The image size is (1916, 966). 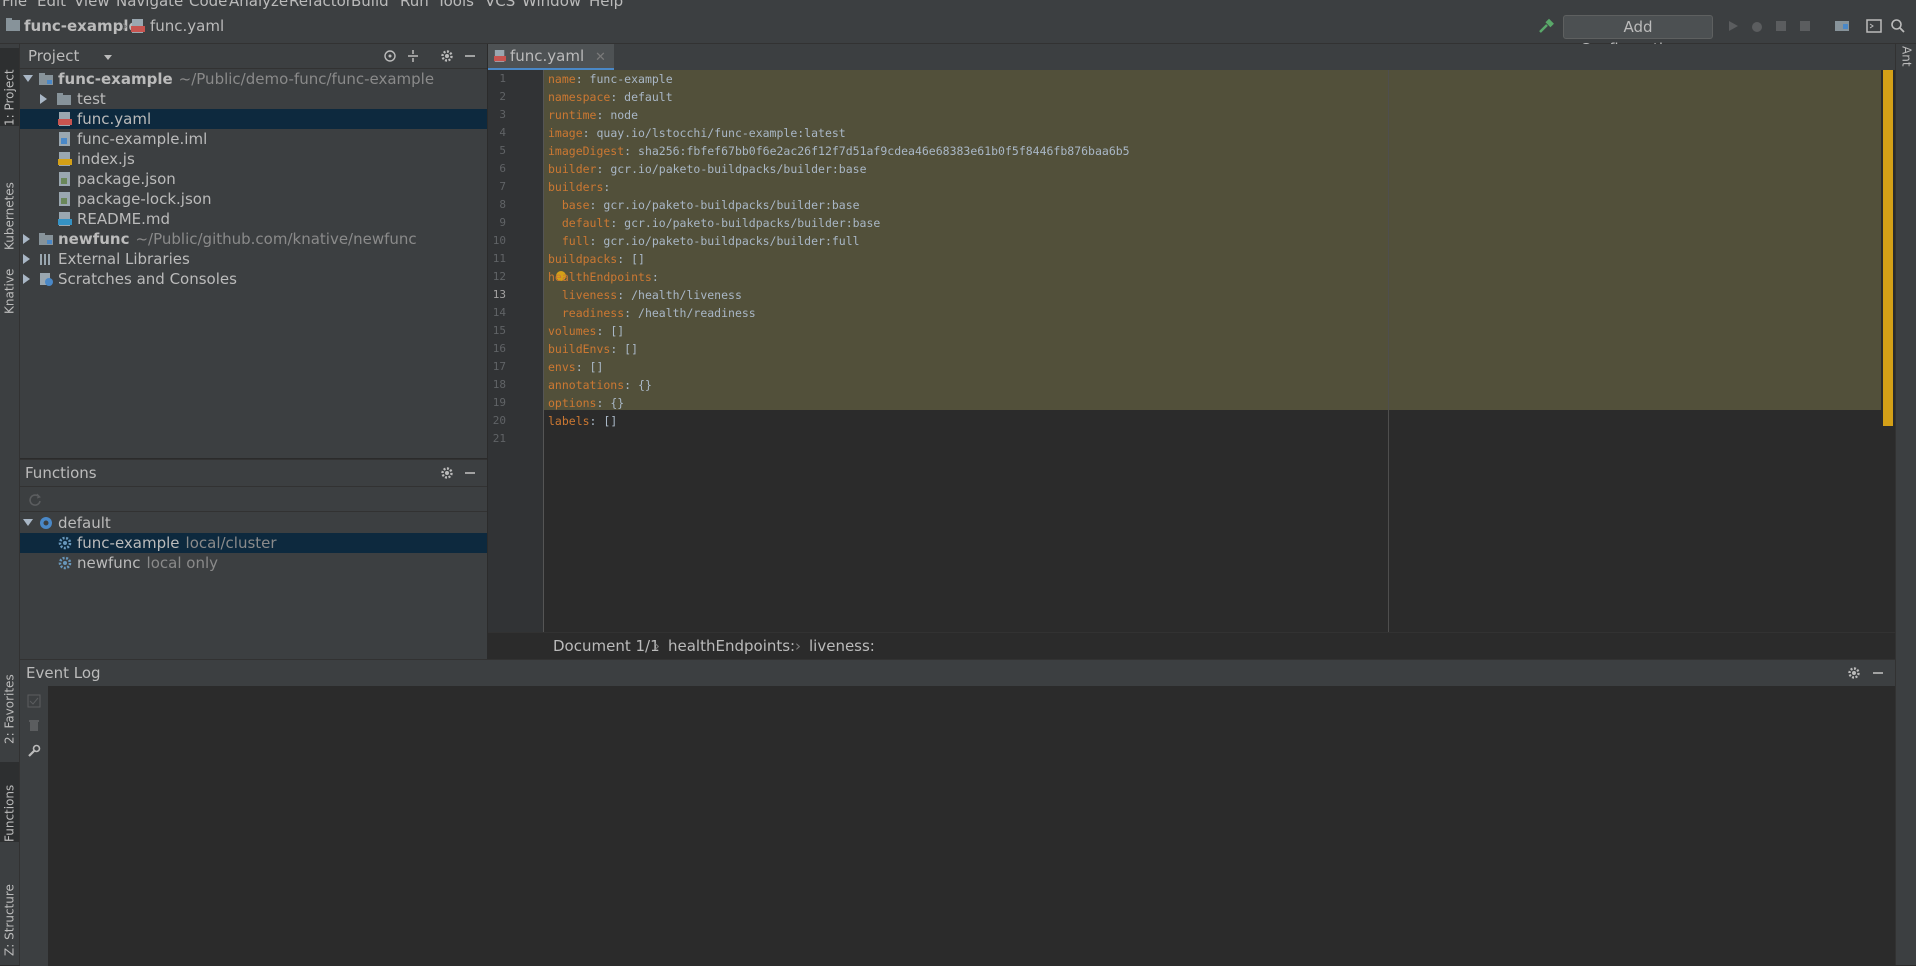 I want to click on breadcrumb-file: func.yaml, so click(x=187, y=26).